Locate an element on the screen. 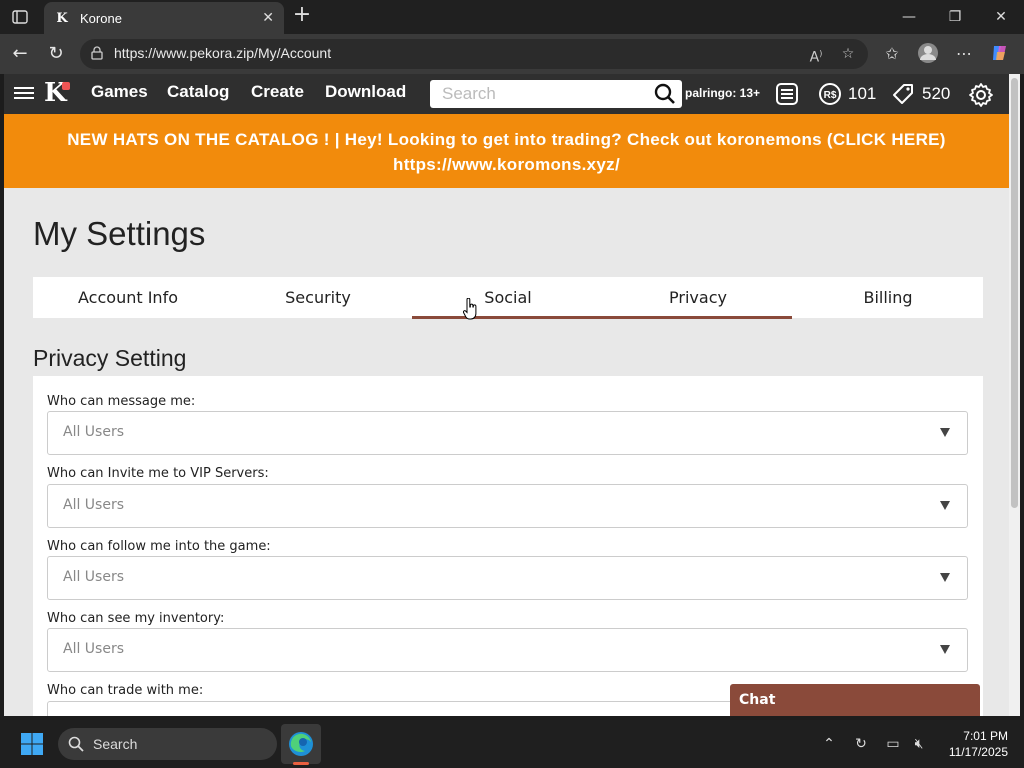 Image resolution: width=1024 pixels, height=768 pixels. site-search-input is located at coordinates (535, 94).